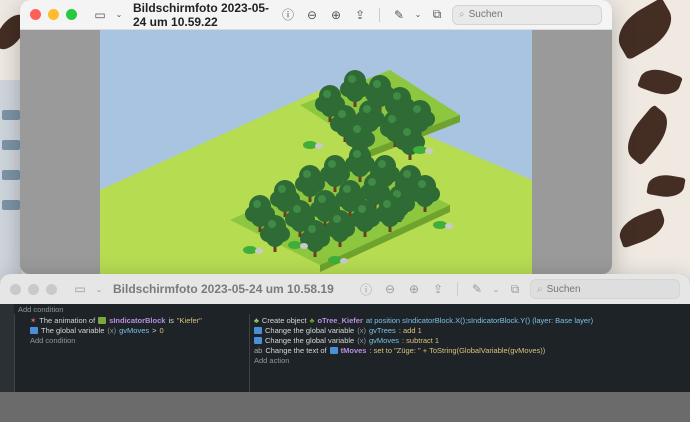 This screenshot has width=690, height=422. What do you see at coordinates (33, 320) in the screenshot?
I see `animation-icon: ✶` at bounding box center [33, 320].